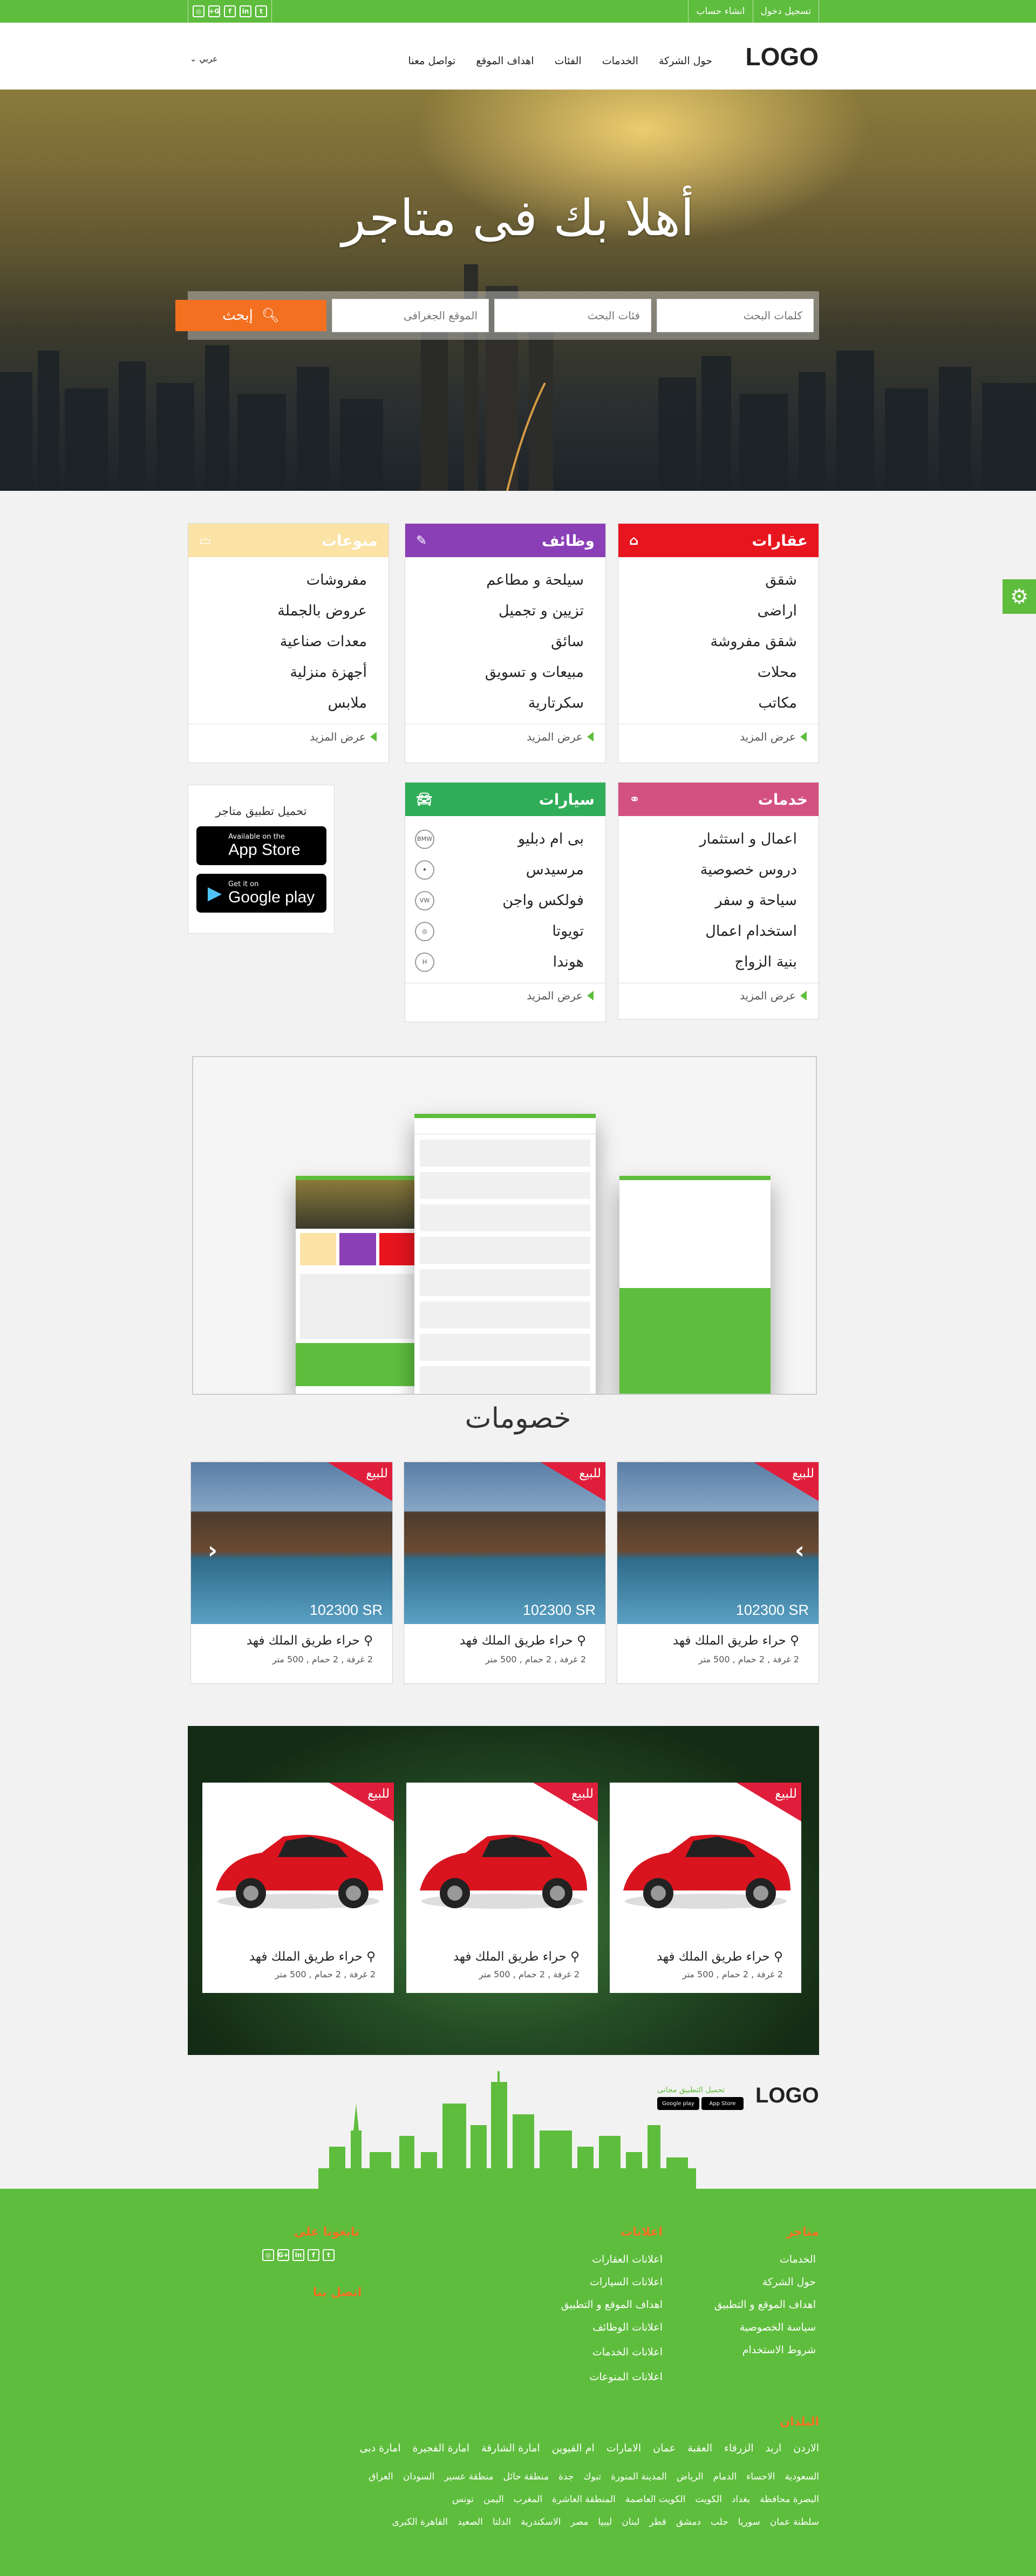  I want to click on city-link: الرياض, so click(690, 2476).